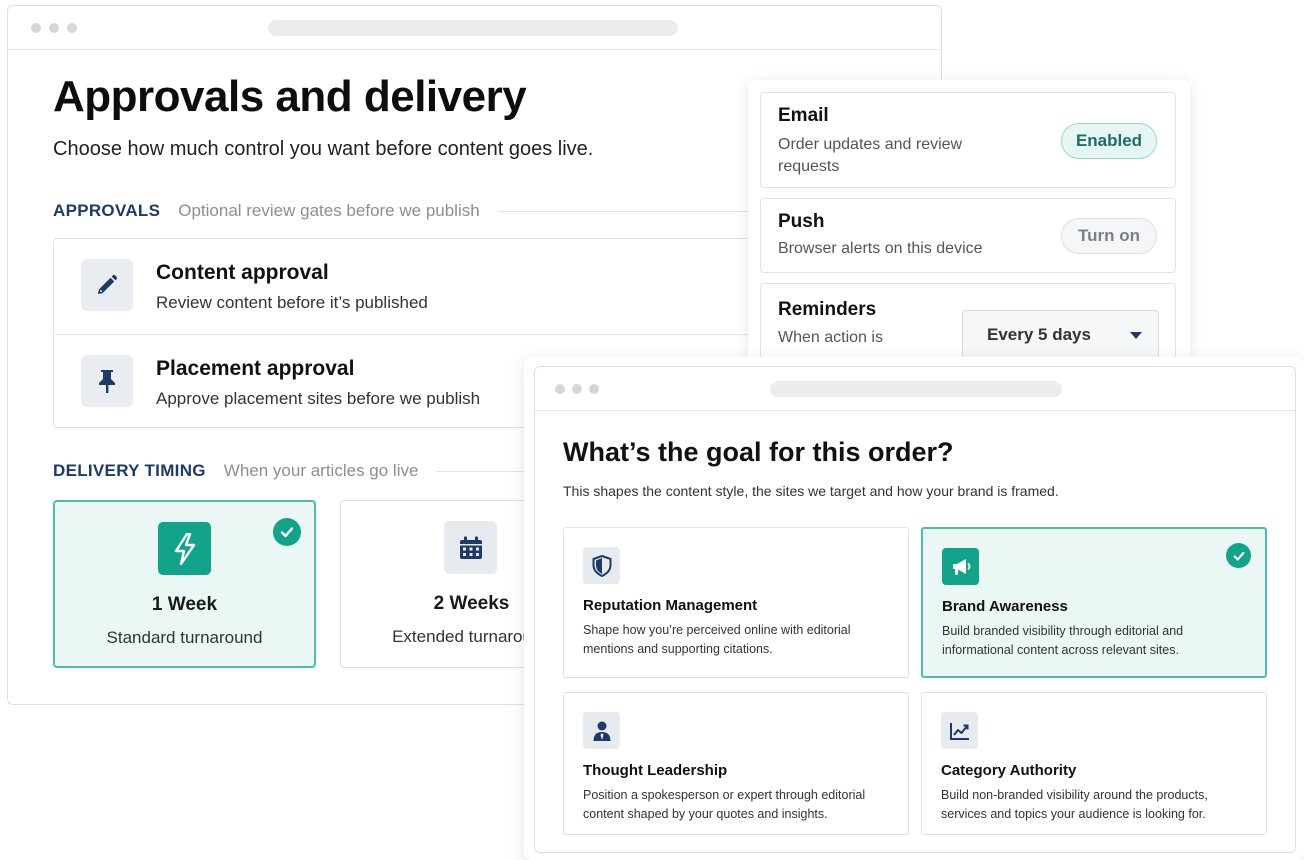 The height and width of the screenshot is (860, 1304). Describe the element at coordinates (1005, 606) in the screenshot. I see `goal-title: Brand Awareness` at that location.